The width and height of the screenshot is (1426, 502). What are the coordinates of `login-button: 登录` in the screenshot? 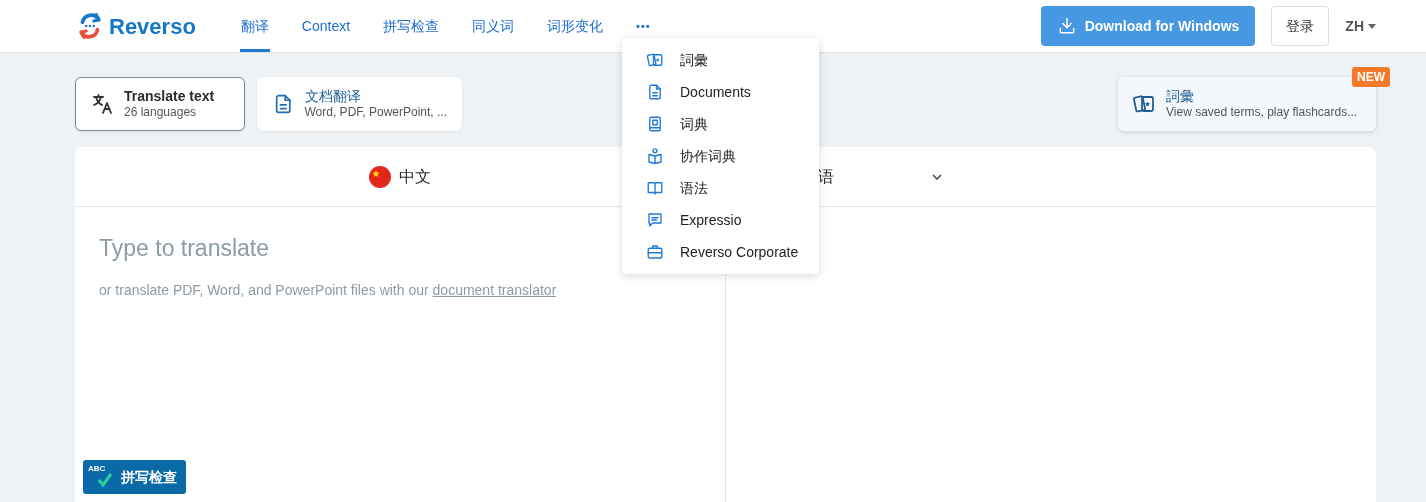 It's located at (1300, 26).